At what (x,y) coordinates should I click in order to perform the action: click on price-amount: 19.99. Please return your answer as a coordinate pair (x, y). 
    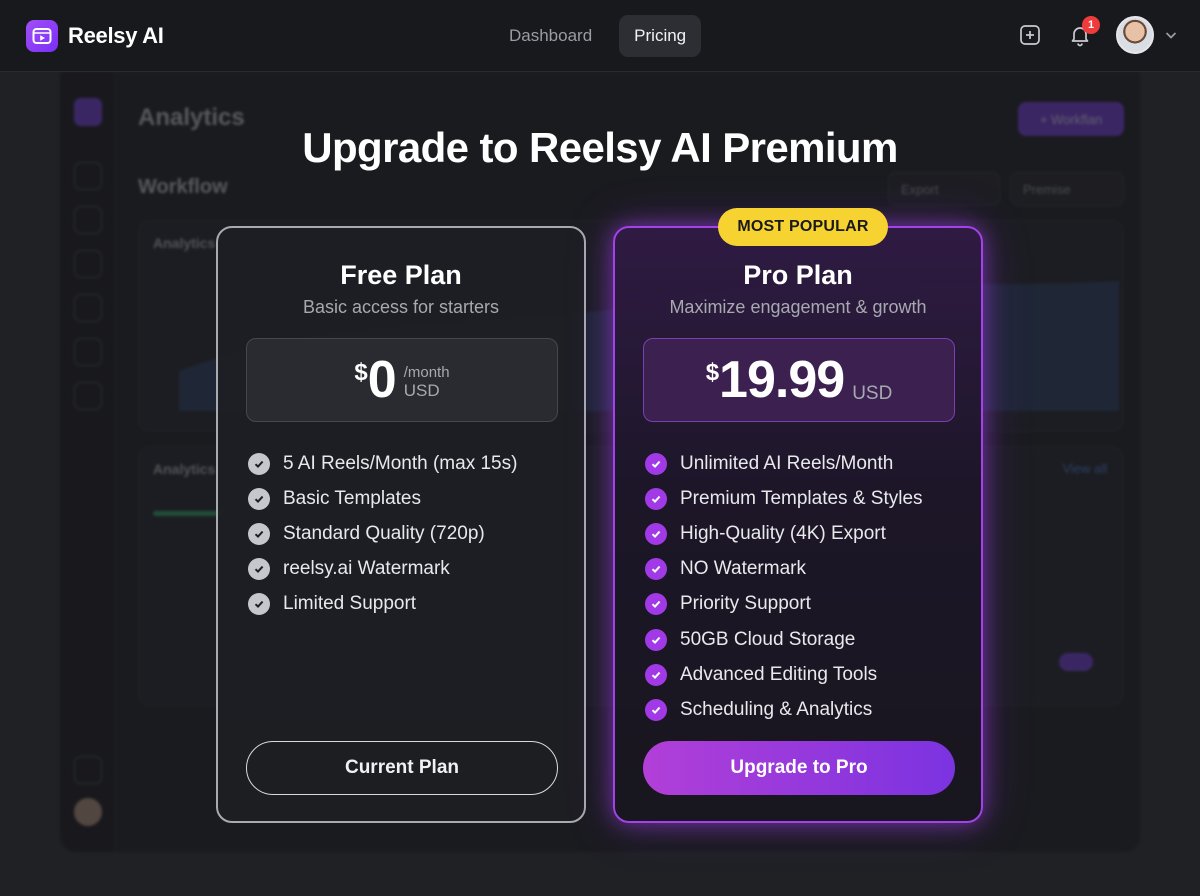
    Looking at the image, I should click on (782, 380).